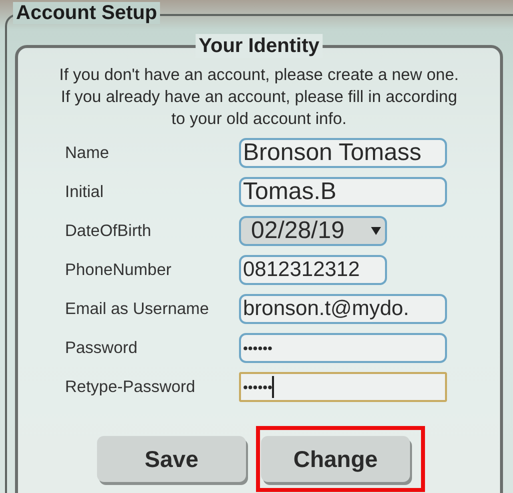  I want to click on field-label: DateOfBirth, so click(108, 231).